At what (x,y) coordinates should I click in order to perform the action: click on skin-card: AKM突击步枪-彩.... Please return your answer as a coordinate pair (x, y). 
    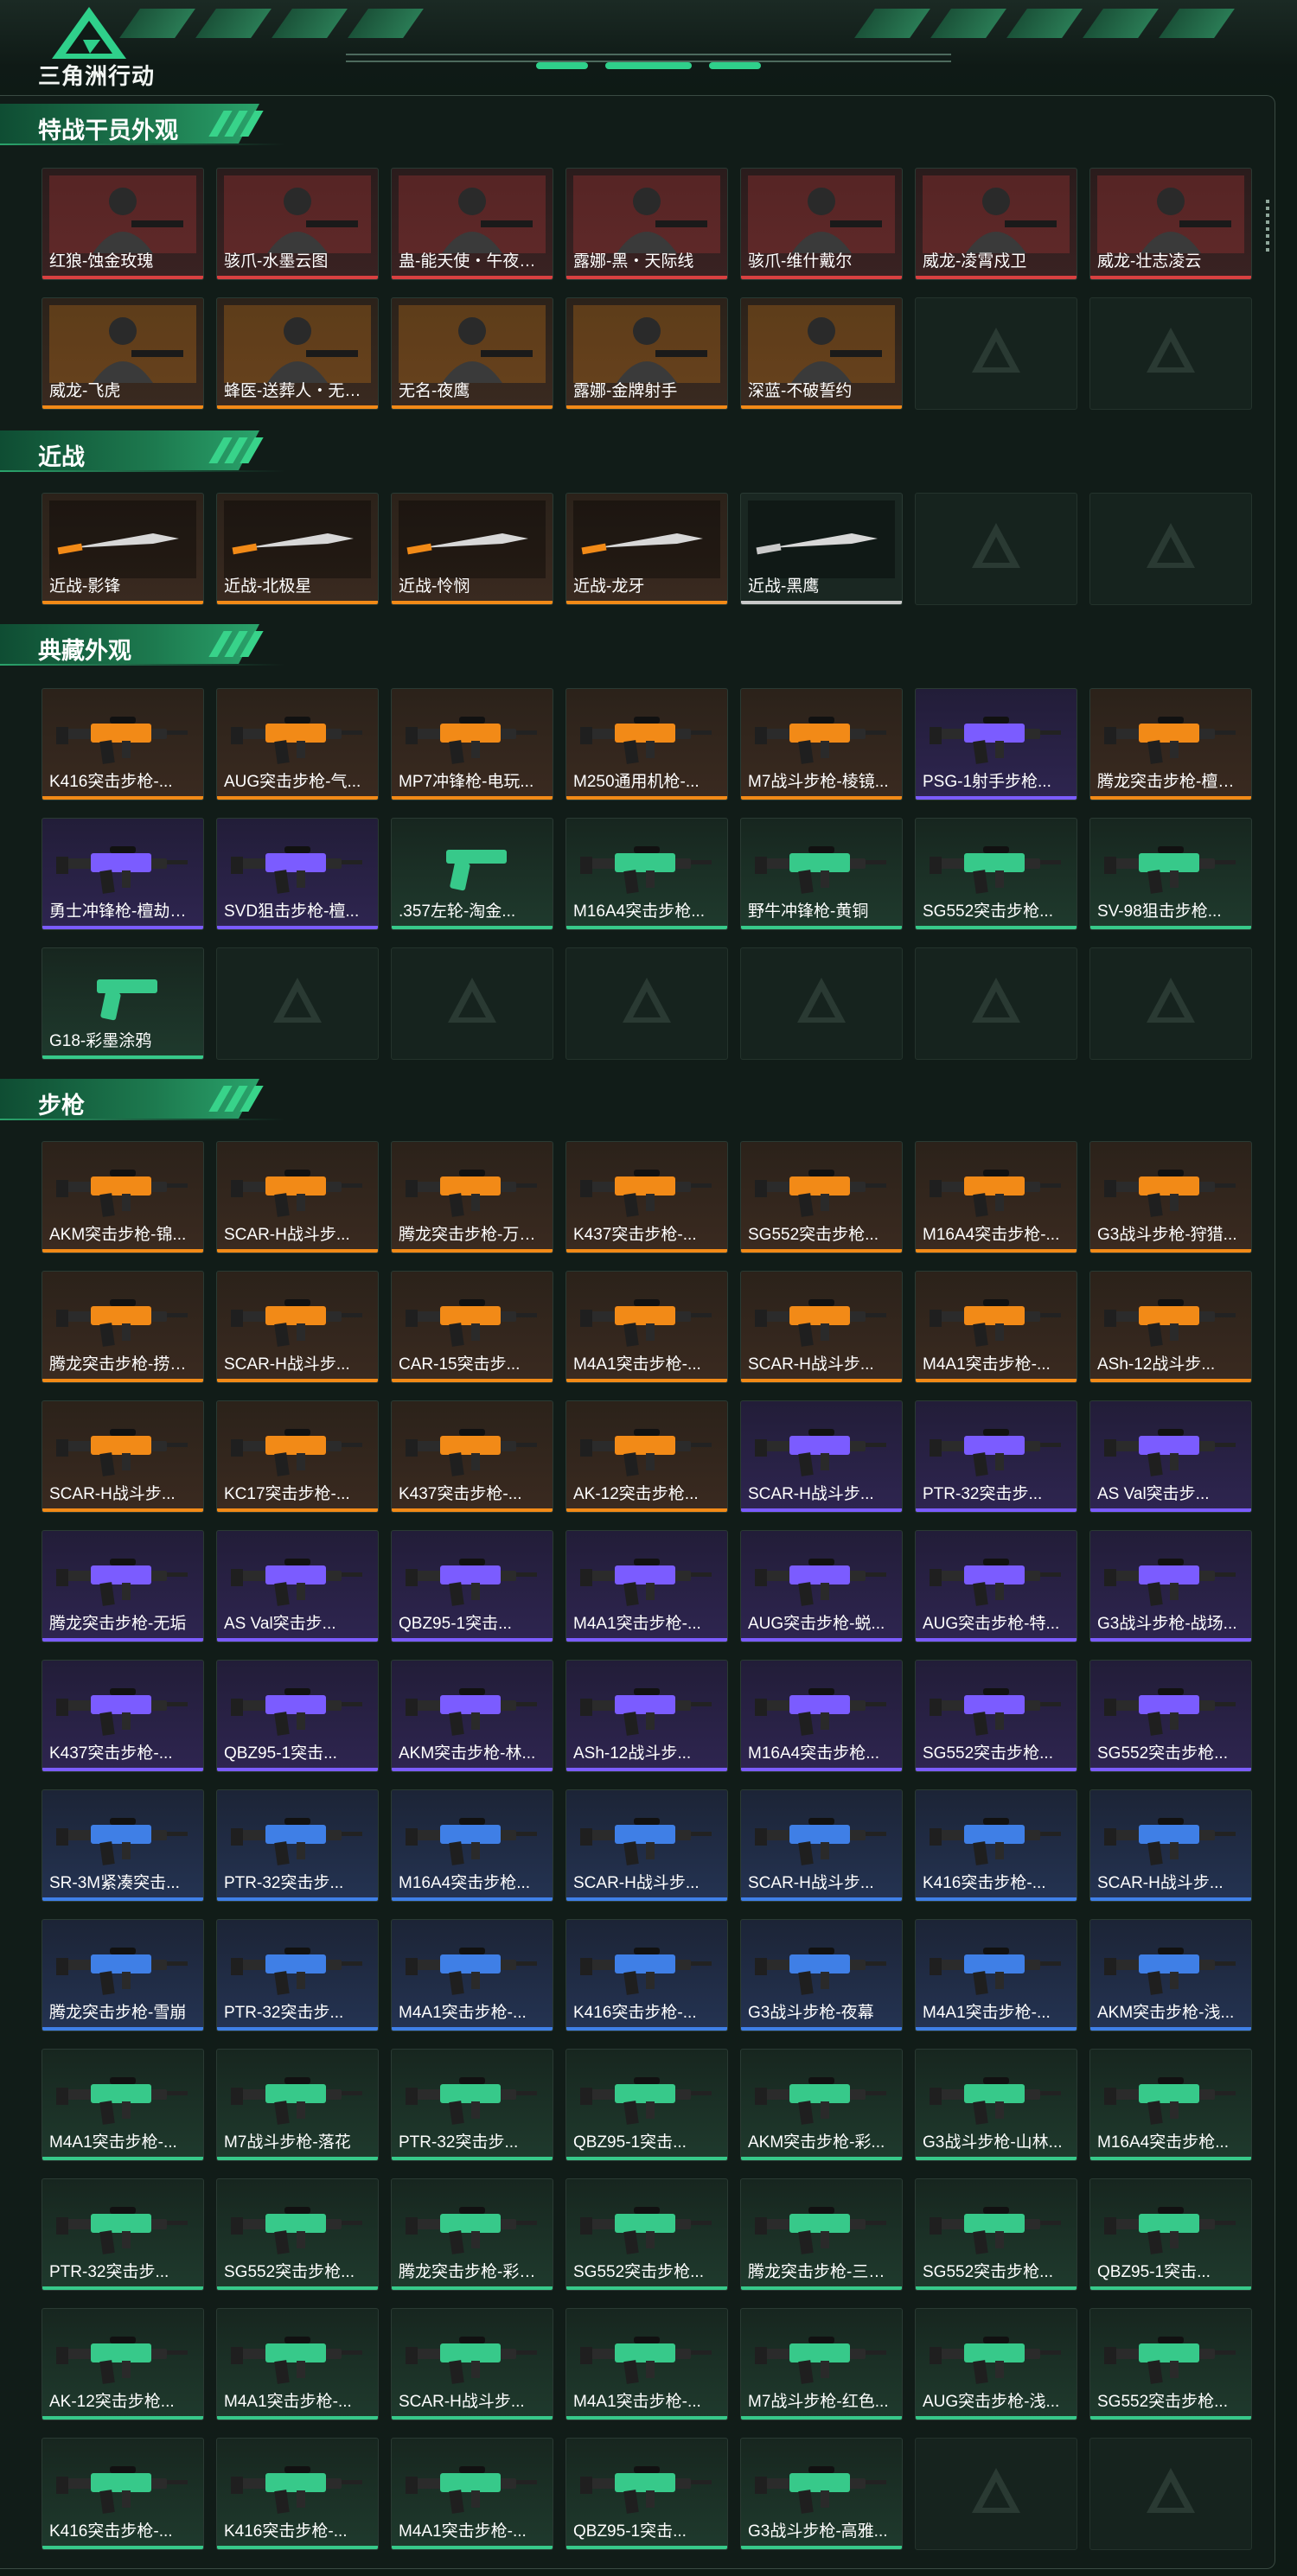
    Looking at the image, I should click on (822, 2105).